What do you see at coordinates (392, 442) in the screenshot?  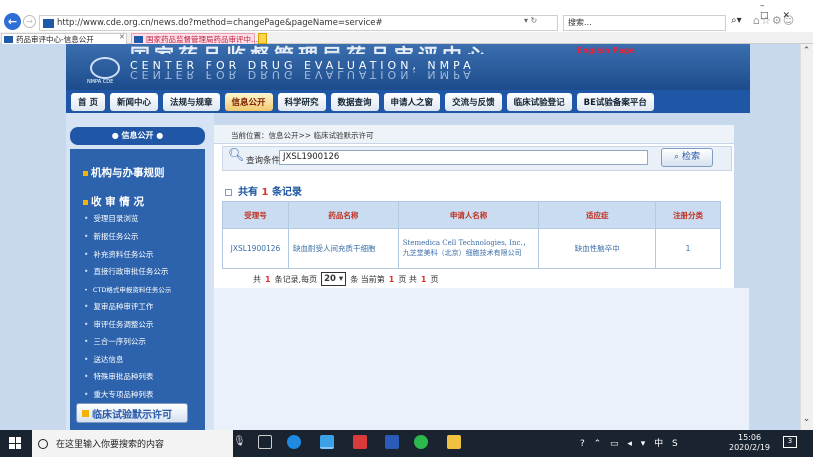 I see `word-icon` at bounding box center [392, 442].